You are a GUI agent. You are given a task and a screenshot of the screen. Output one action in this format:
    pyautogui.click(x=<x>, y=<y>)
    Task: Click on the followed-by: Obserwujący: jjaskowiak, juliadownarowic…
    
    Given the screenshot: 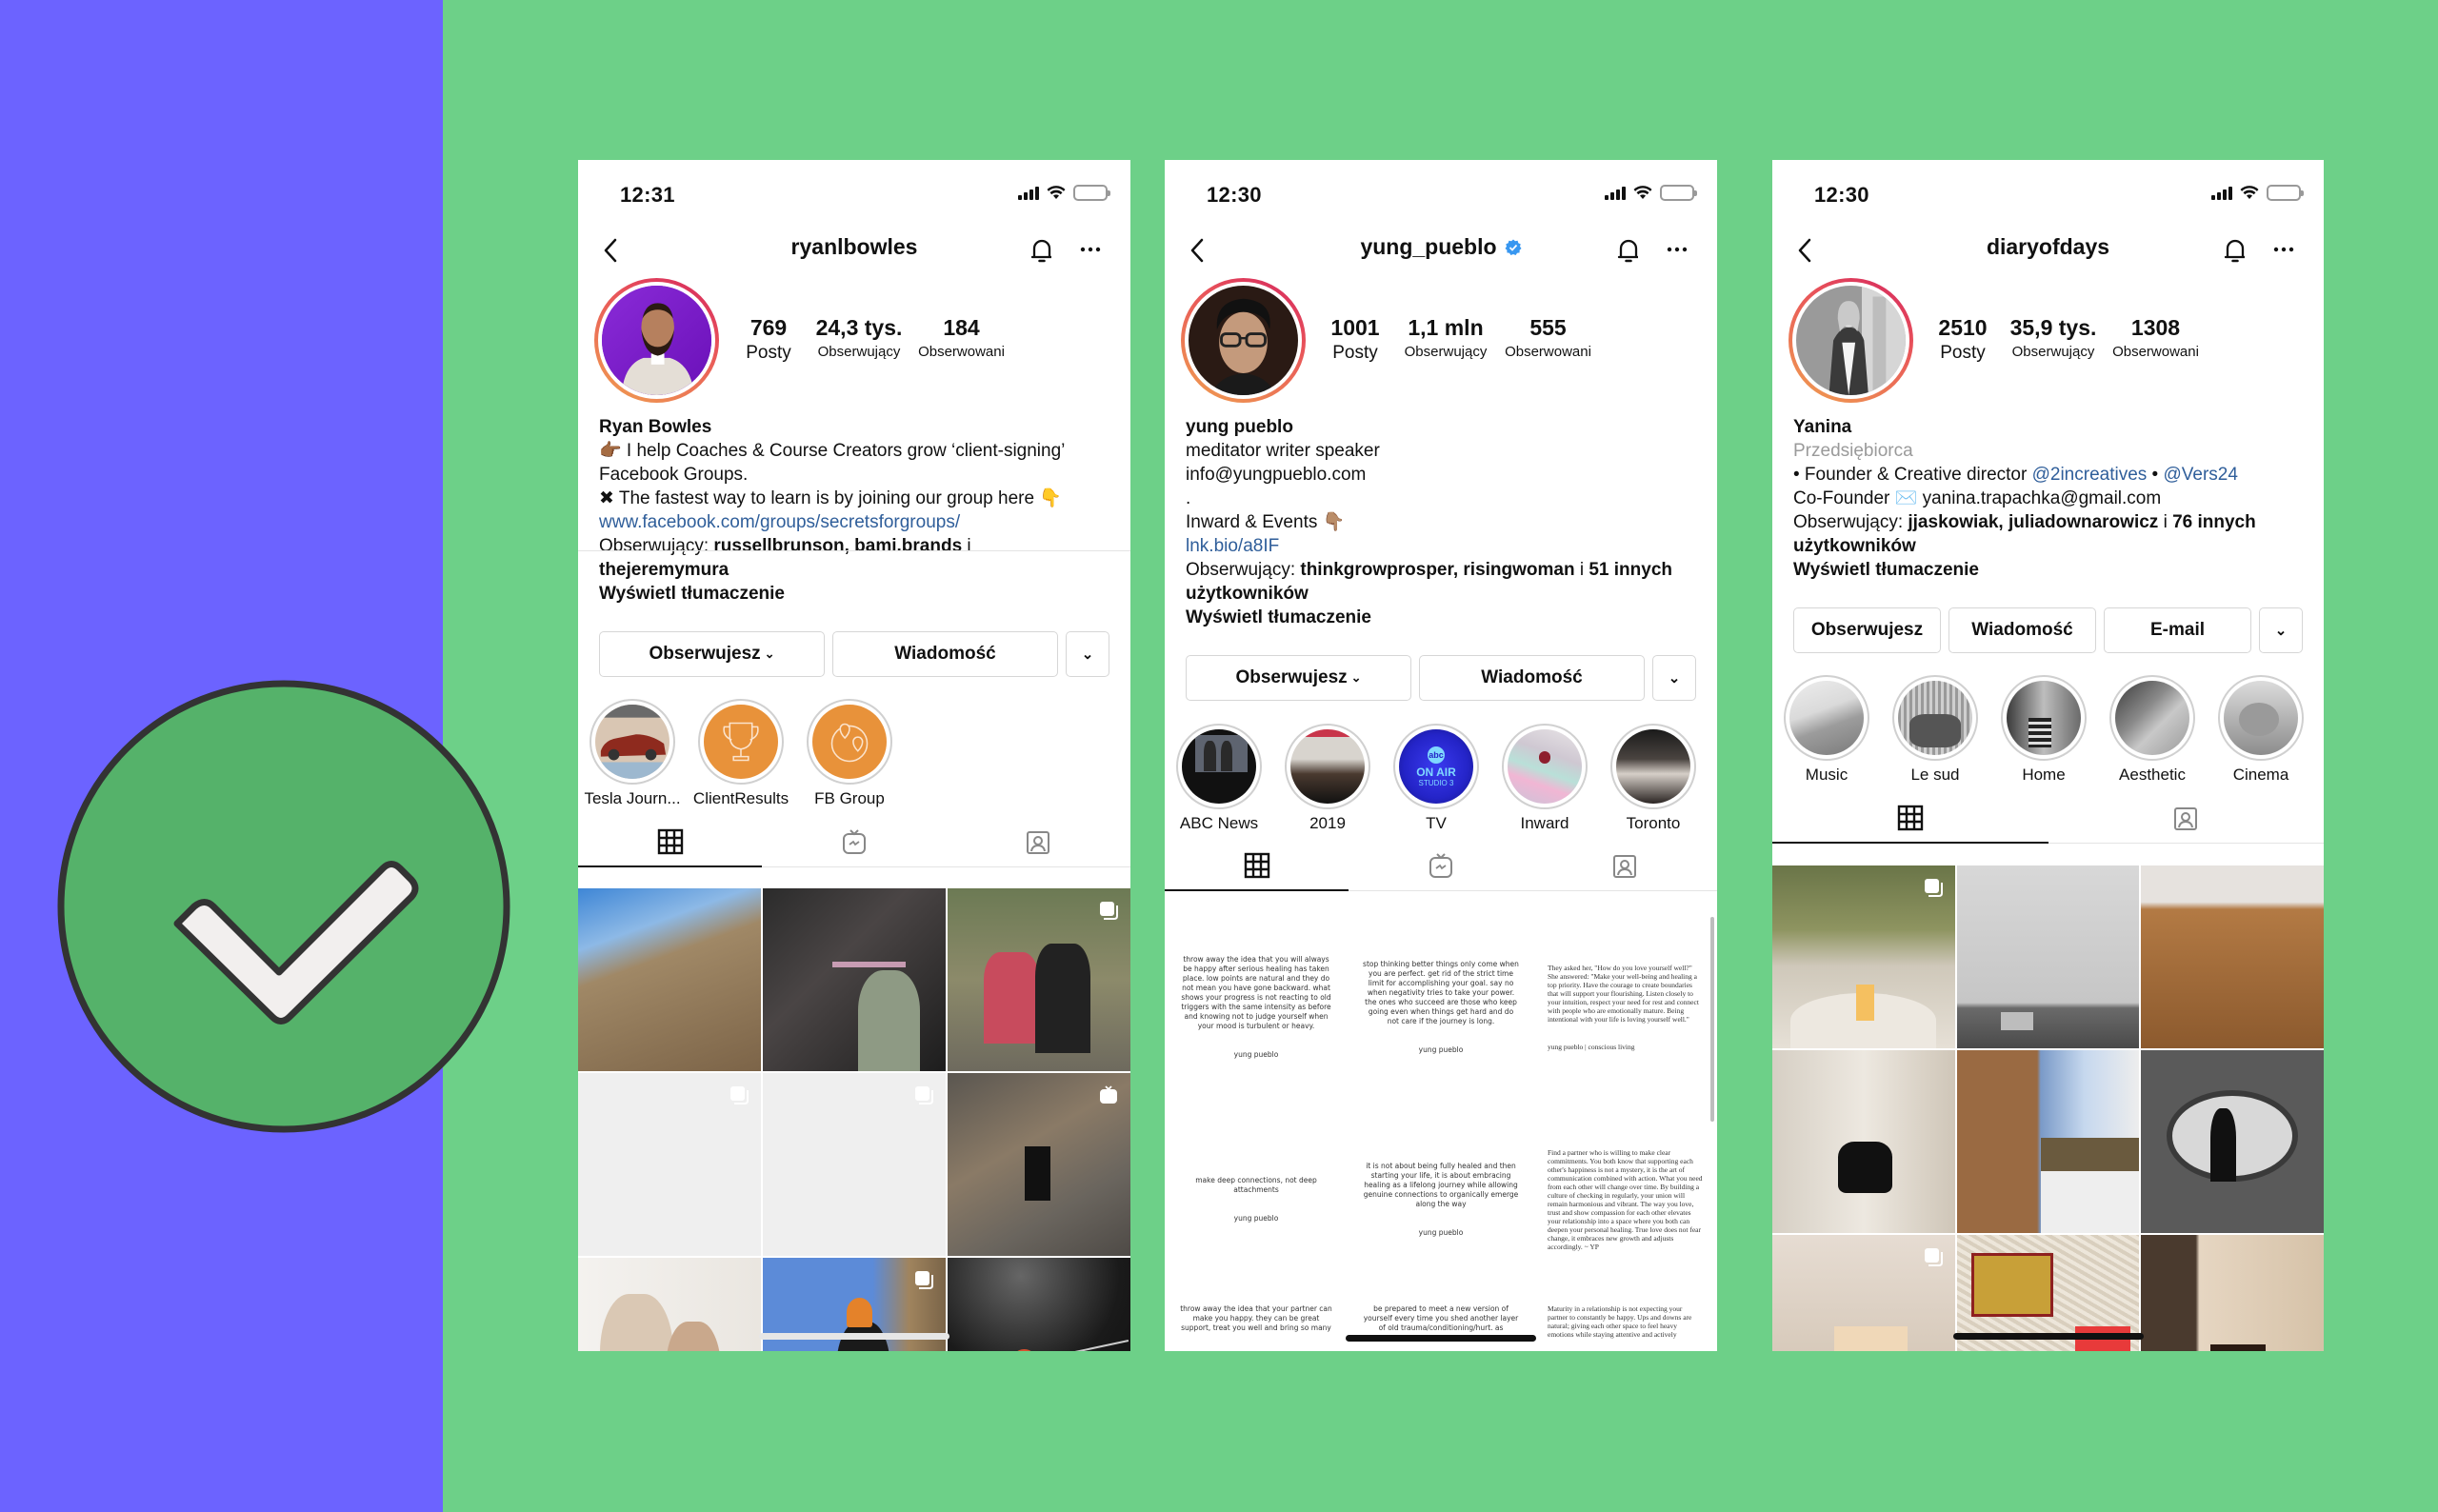 What is the action you would take?
    pyautogui.click(x=2050, y=522)
    